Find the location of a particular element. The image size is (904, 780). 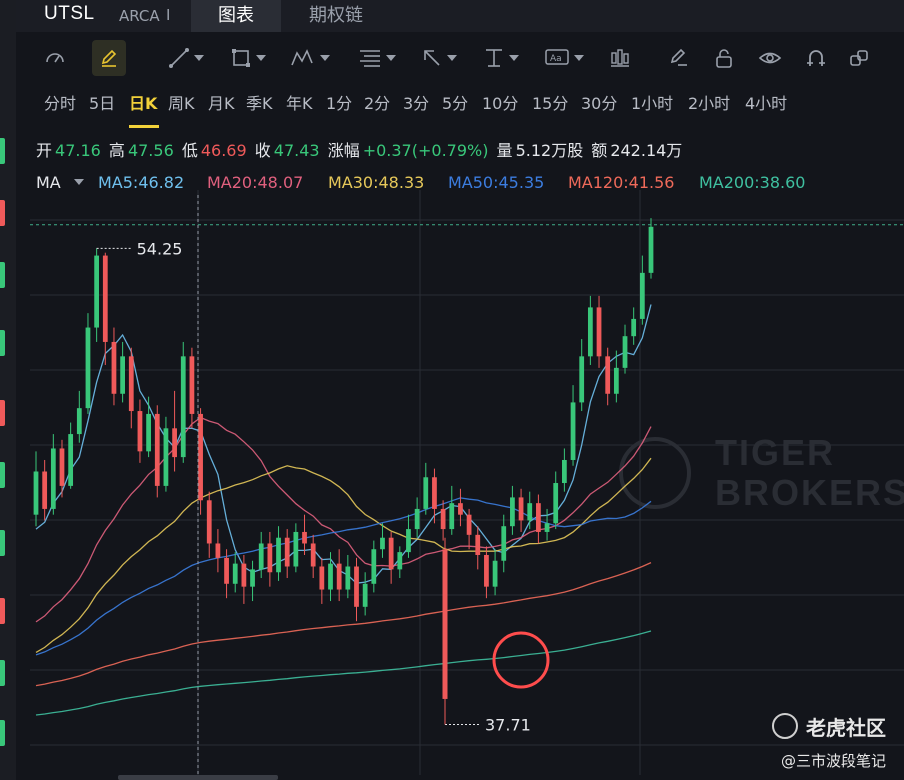

eraser-icon is located at coordinates (679, 58).